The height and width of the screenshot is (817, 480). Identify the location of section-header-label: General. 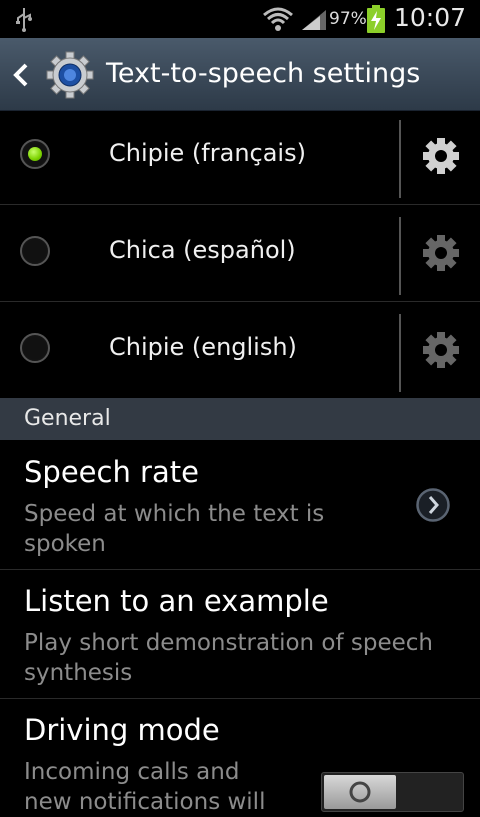
(67, 418).